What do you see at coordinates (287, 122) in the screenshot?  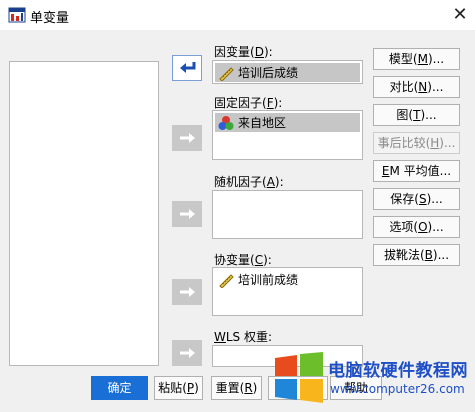 I see `list-item: 来自地区` at bounding box center [287, 122].